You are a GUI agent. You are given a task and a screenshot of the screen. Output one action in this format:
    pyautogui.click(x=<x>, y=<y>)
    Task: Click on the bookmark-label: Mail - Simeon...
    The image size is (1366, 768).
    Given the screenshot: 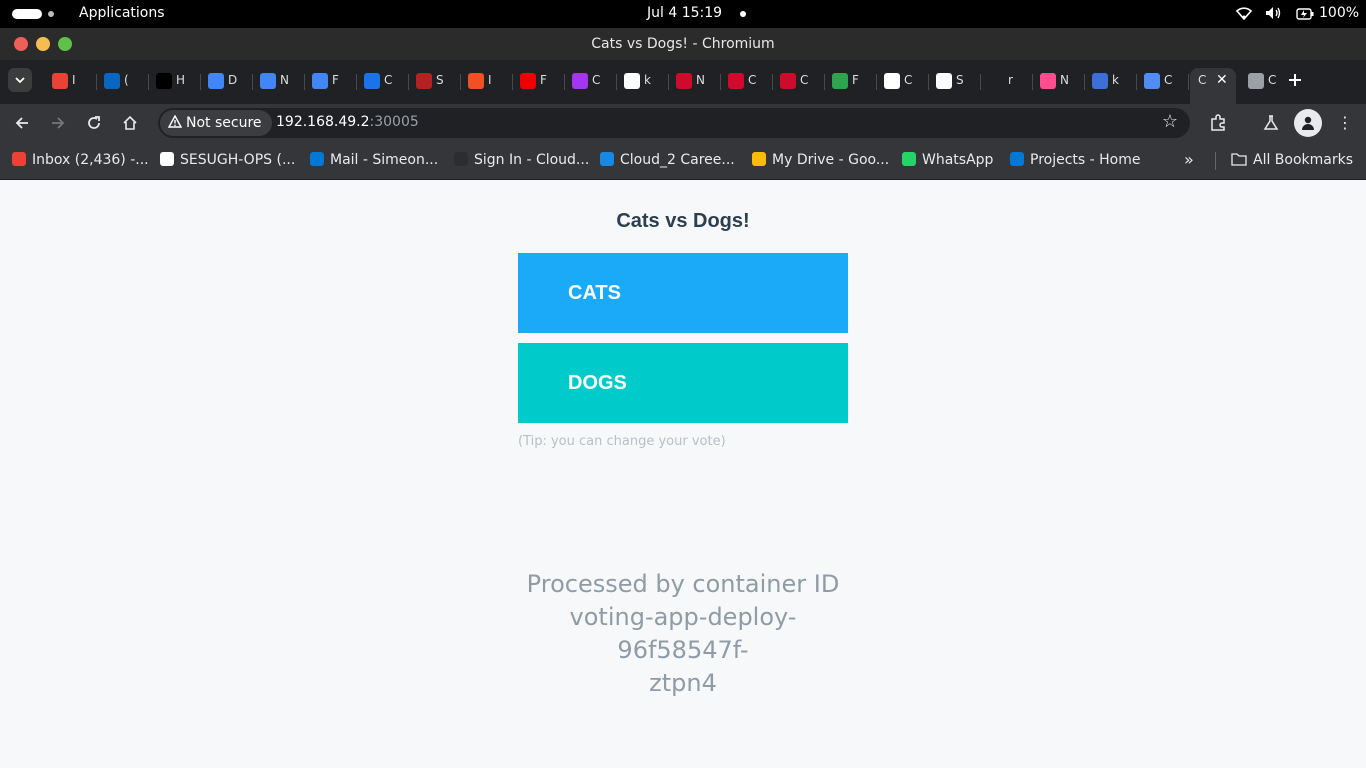 What is the action you would take?
    pyautogui.click(x=384, y=160)
    